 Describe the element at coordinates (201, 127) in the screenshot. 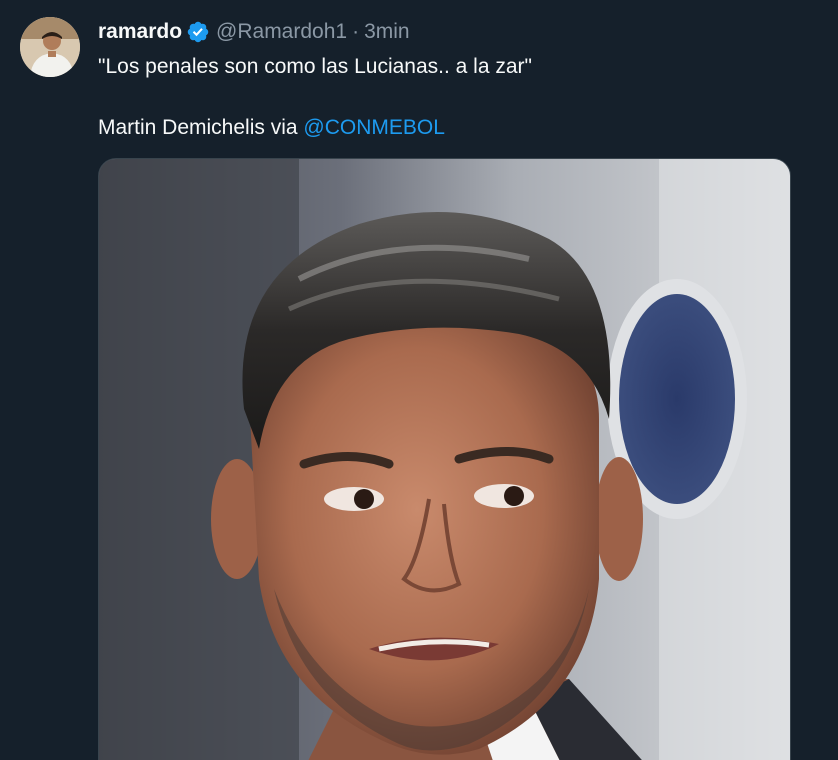

I see `tweet-text-prefix: Martin Demichelis via` at that location.